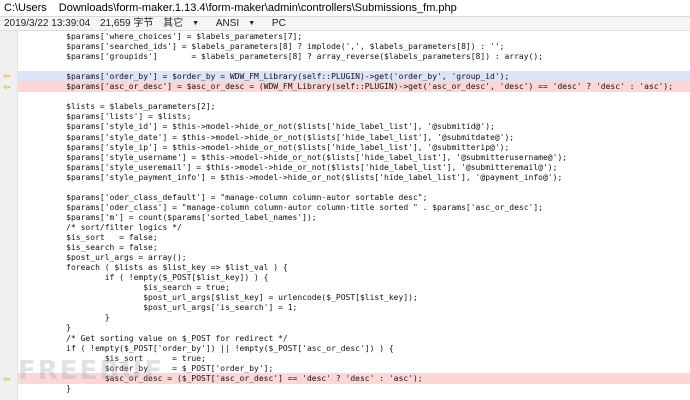 This screenshot has width=690, height=400. Describe the element at coordinates (126, 23) in the screenshot. I see `file-size: 21,659 字节` at that location.